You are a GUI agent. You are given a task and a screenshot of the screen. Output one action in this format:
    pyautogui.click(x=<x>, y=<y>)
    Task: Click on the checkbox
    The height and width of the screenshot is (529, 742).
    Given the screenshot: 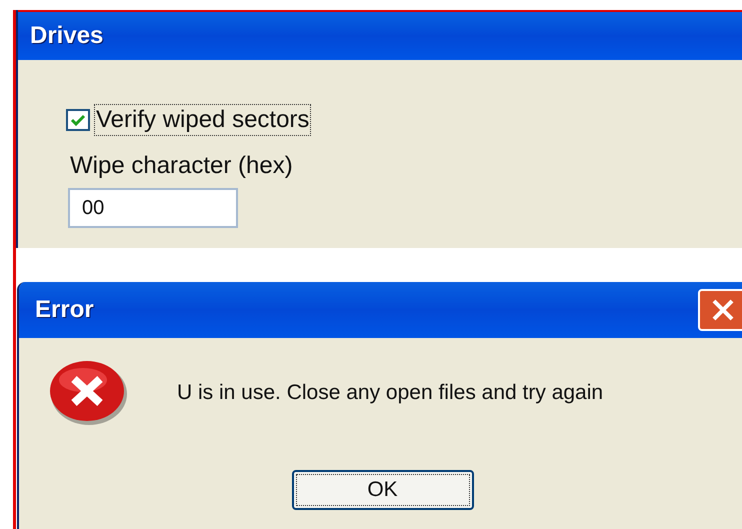 What is the action you would take?
    pyautogui.click(x=78, y=120)
    